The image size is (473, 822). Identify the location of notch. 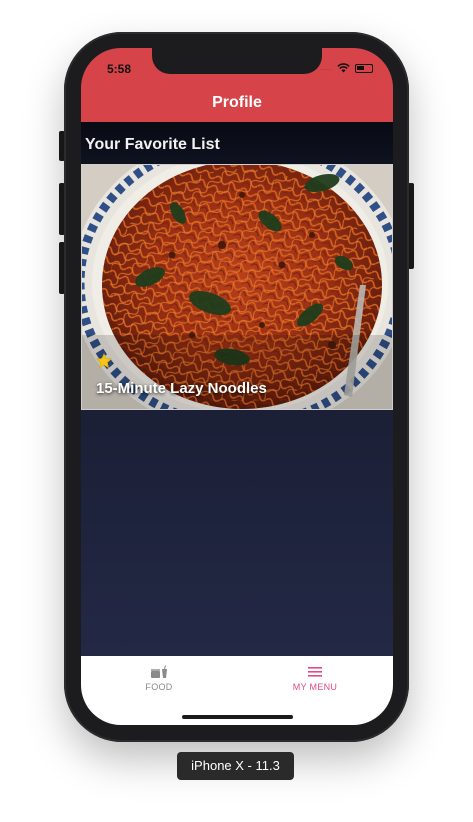
(237, 61).